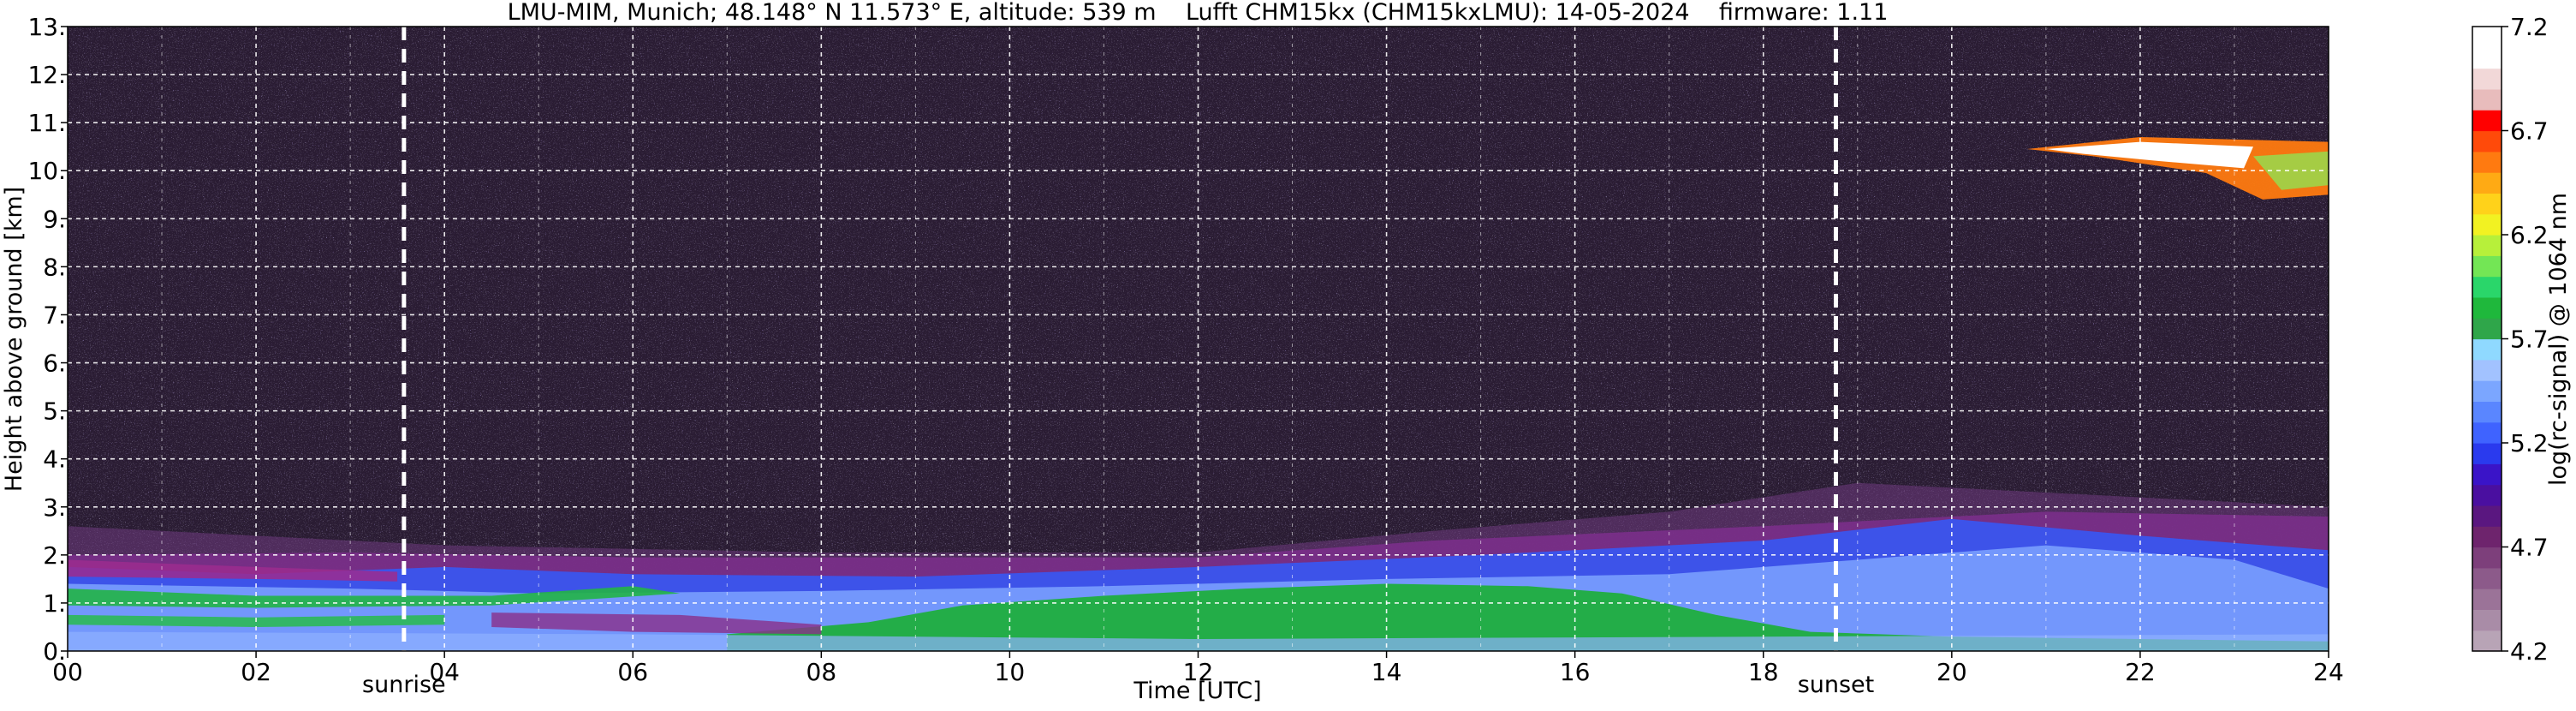 The image size is (2576, 711). What do you see at coordinates (445, 672) in the screenshot?
I see `x-tick-label: 04` at bounding box center [445, 672].